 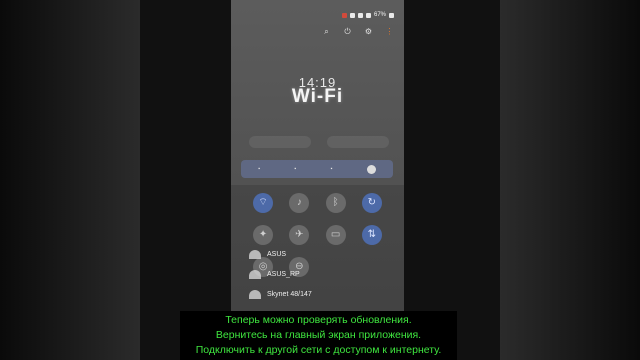 I want to click on blurred-toggles-row: ▪ ▪ ▪, so click(x=317, y=169).